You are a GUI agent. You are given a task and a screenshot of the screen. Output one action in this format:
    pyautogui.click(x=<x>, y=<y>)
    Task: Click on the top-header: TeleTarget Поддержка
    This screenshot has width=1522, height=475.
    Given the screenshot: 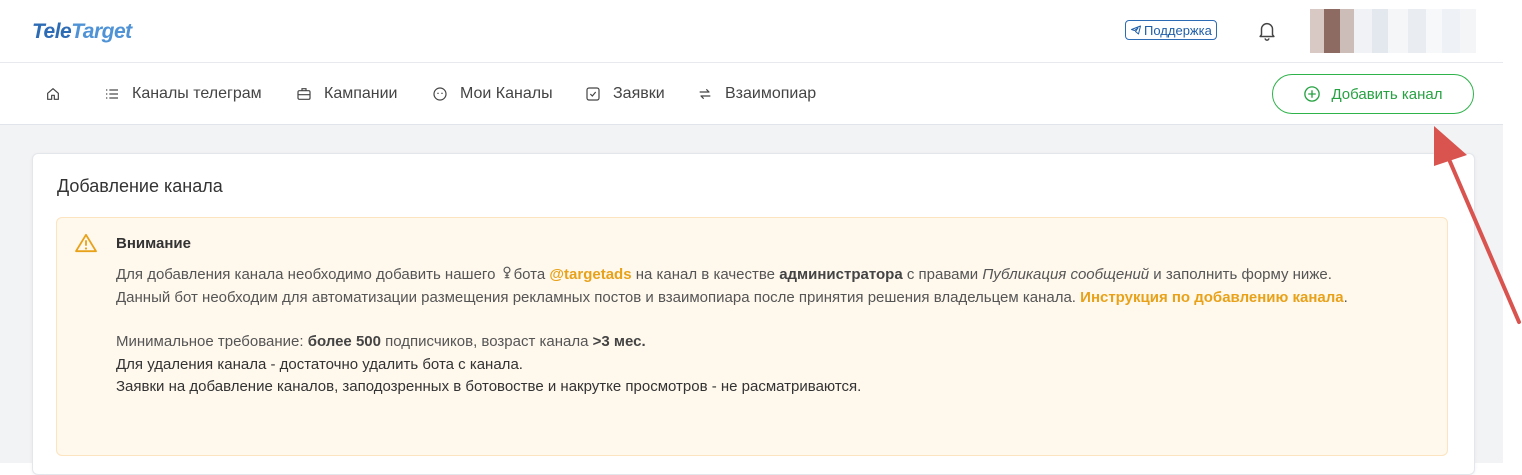 What is the action you would take?
    pyautogui.click(x=751, y=31)
    